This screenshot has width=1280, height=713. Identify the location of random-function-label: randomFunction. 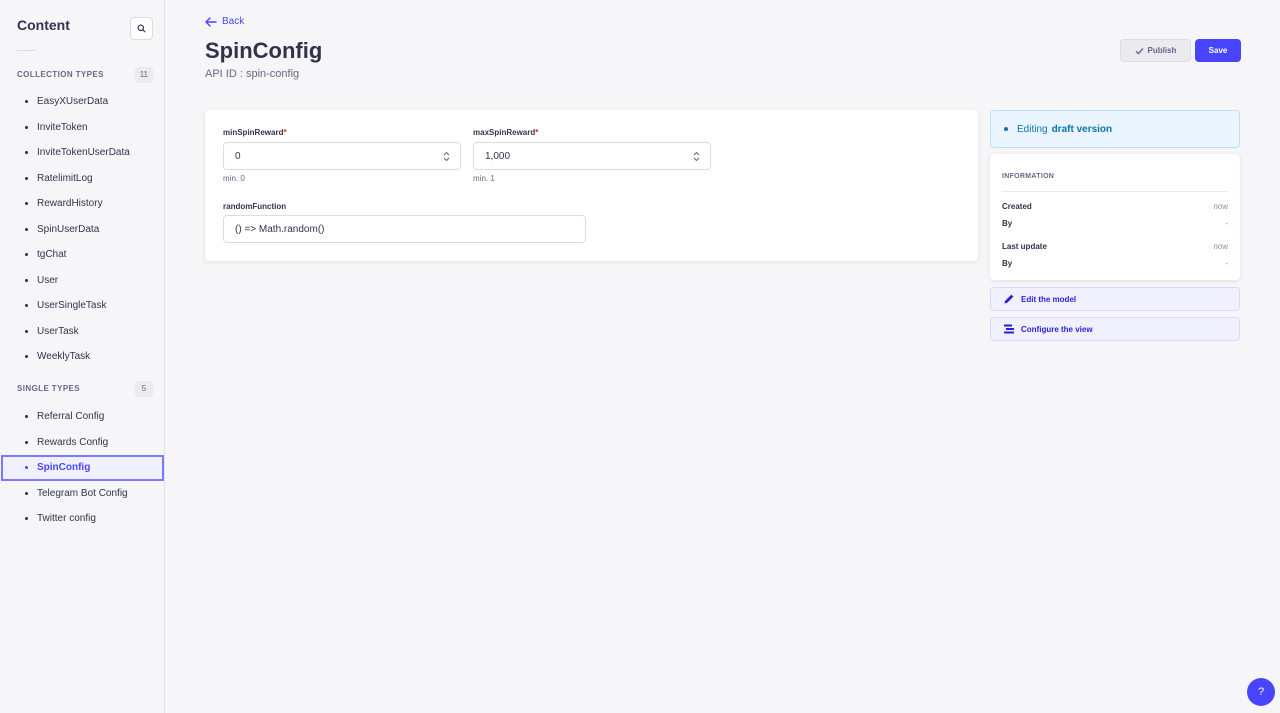
(255, 206).